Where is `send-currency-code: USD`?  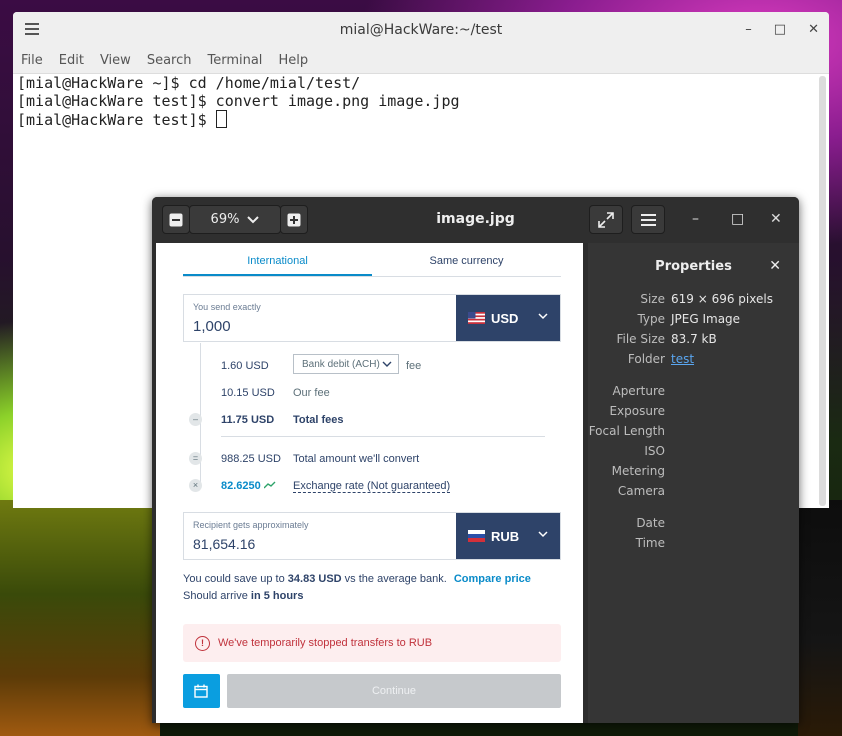
send-currency-code: USD is located at coordinates (505, 318).